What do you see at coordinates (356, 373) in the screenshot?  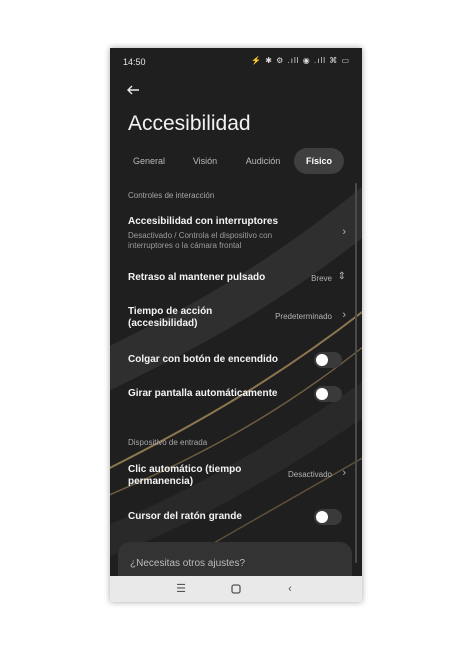 I see `scrollbar` at bounding box center [356, 373].